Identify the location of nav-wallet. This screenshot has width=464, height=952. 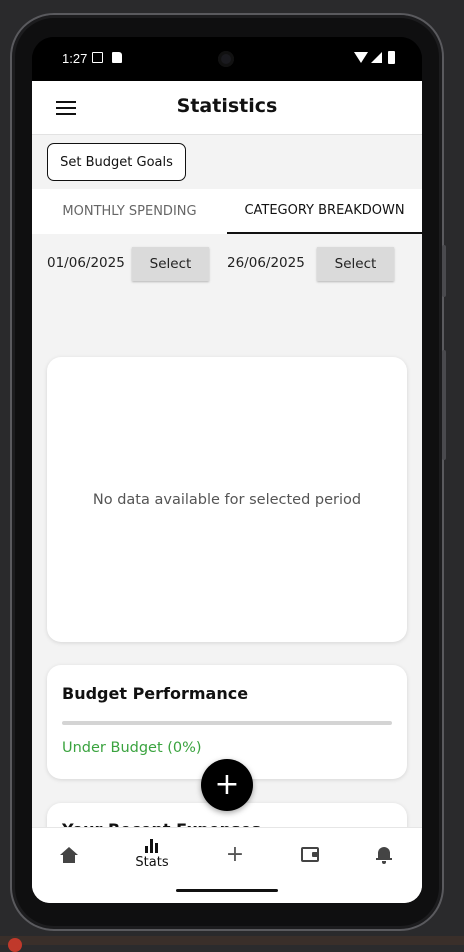
(310, 854).